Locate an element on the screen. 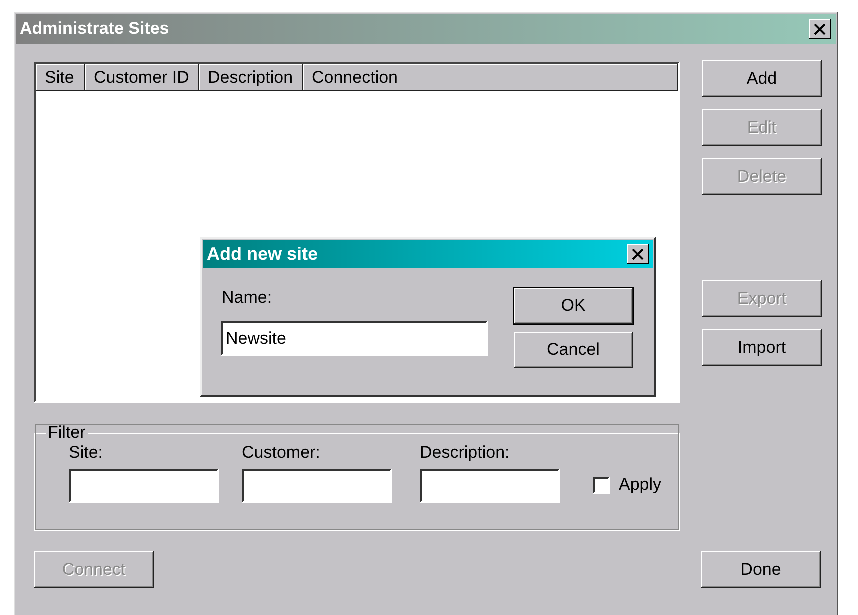  column-header: Site is located at coordinates (60, 77).